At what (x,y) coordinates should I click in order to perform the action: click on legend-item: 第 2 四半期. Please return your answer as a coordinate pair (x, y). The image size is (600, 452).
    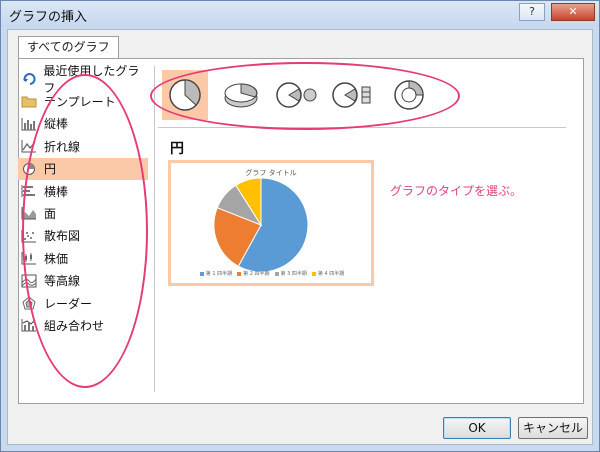
    Looking at the image, I should click on (253, 273).